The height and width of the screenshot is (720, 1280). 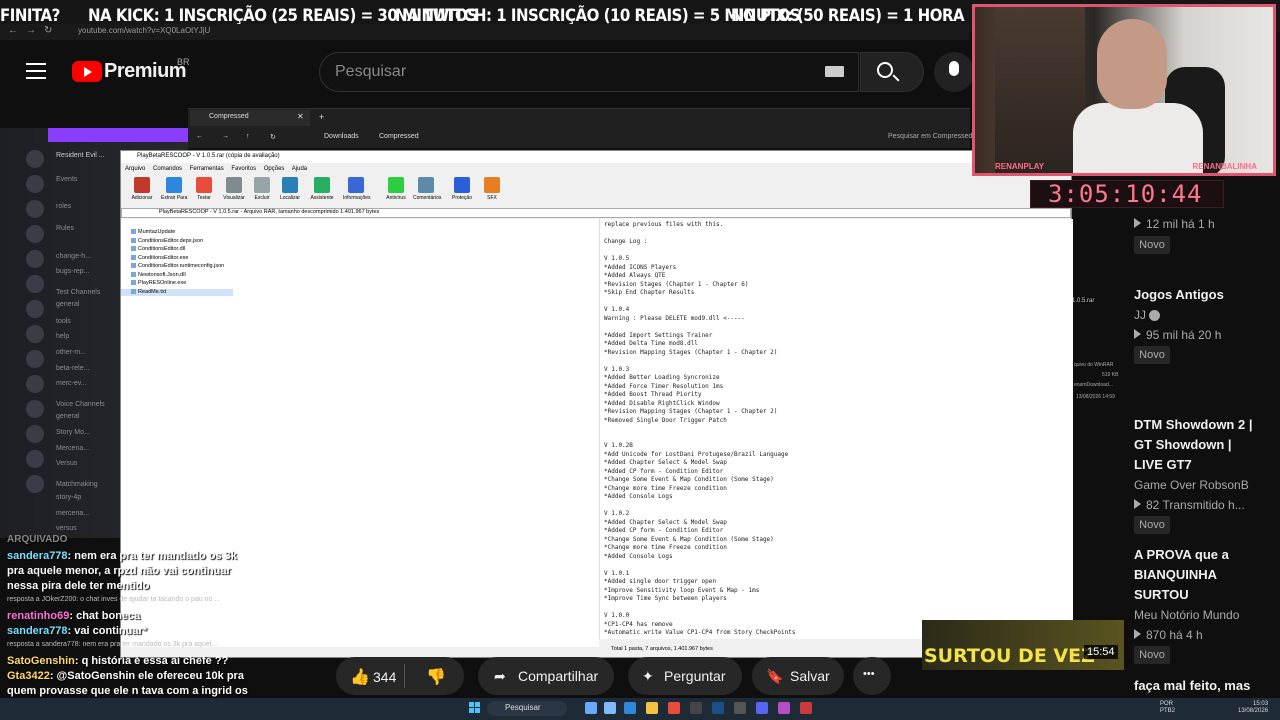 What do you see at coordinates (357, 189) in the screenshot?
I see `toolbar-button: Informações` at bounding box center [357, 189].